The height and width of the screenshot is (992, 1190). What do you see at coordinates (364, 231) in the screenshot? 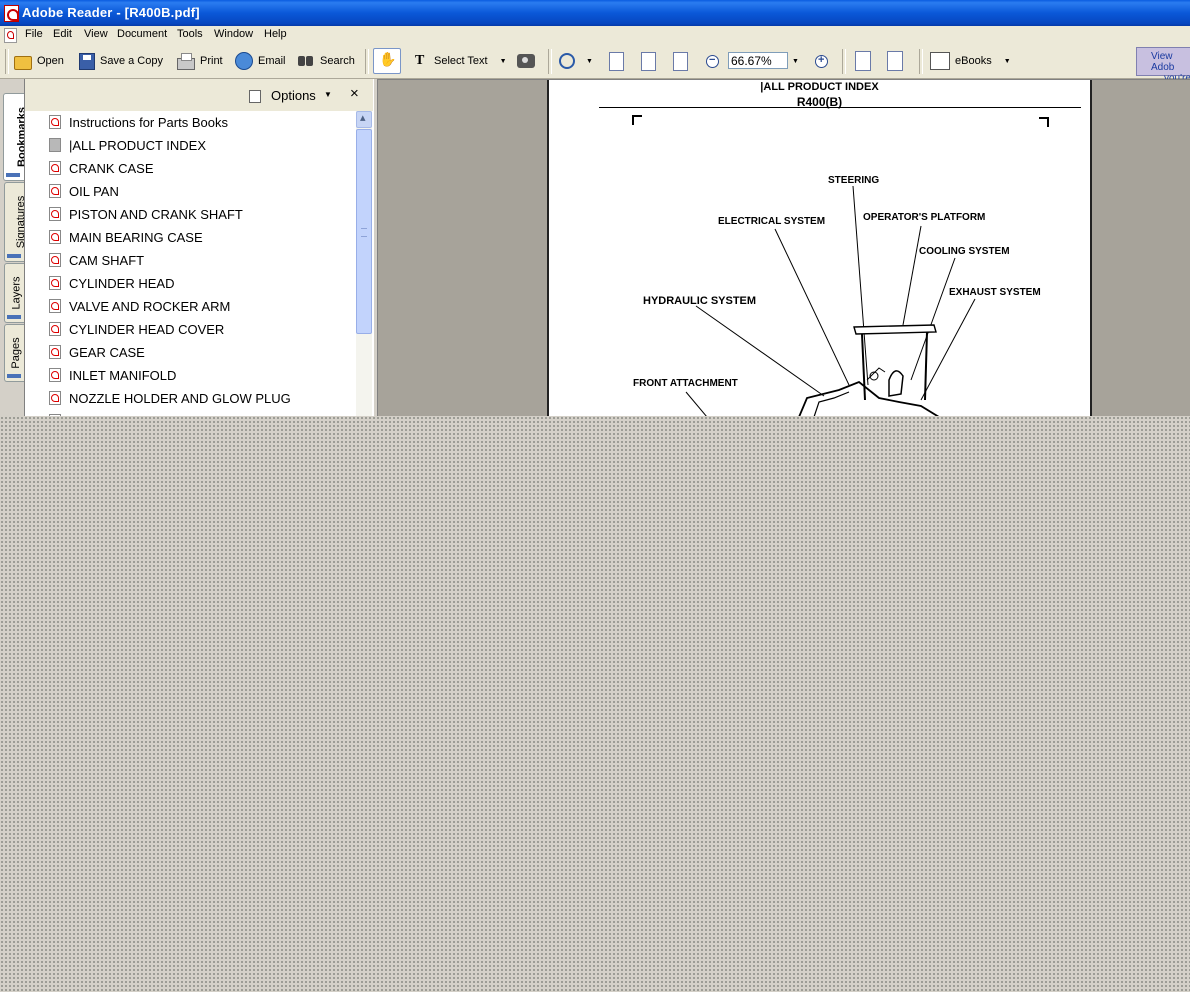
I see `scrollbar-thumb` at bounding box center [364, 231].